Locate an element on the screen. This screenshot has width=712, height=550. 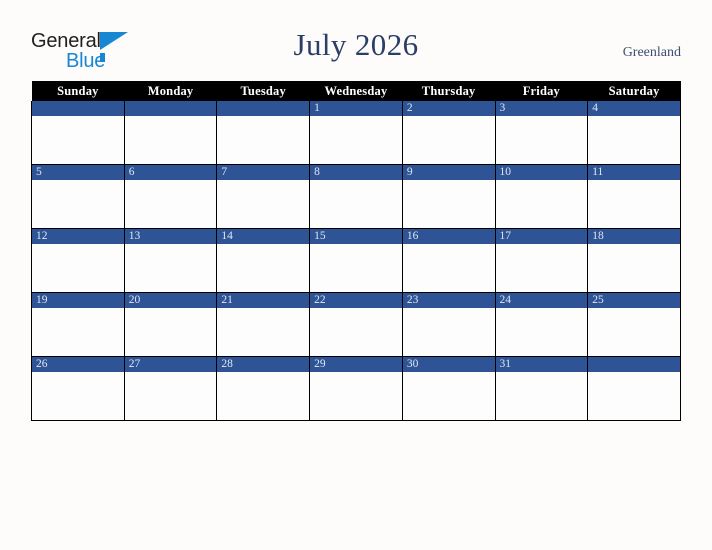
calendar-day-cell: 15 is located at coordinates (356, 260).